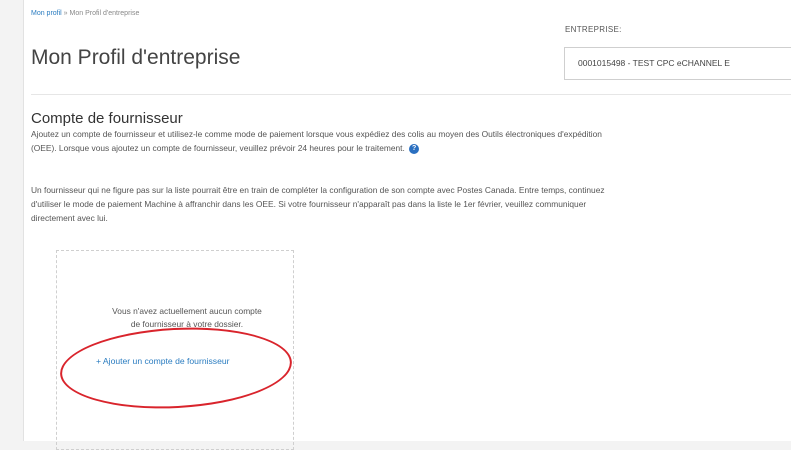 This screenshot has width=791, height=450. What do you see at coordinates (107, 118) in the screenshot?
I see `section-title: Compte de fournisseur` at bounding box center [107, 118].